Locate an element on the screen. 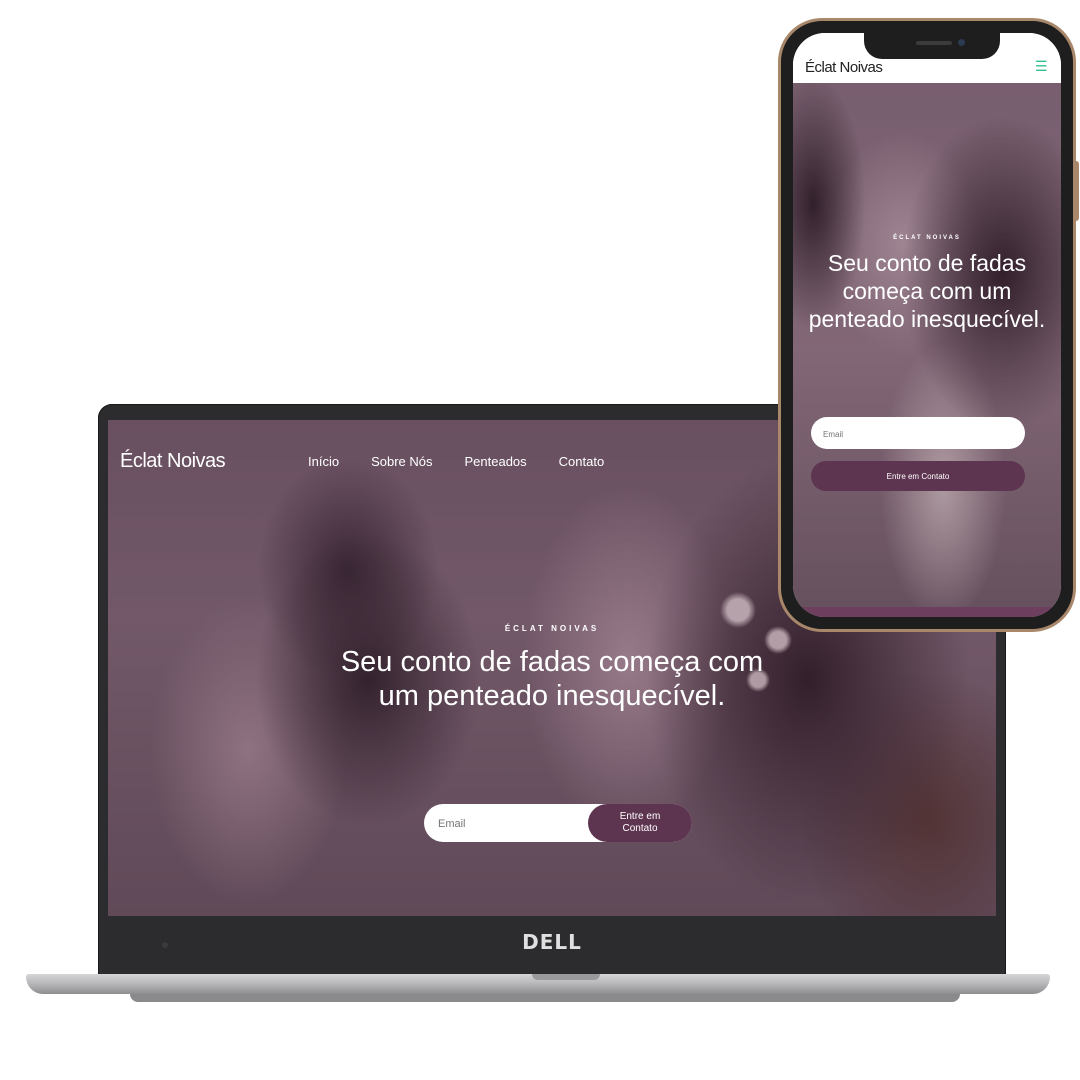  contact-form: Entre em Contato is located at coordinates (558, 824).